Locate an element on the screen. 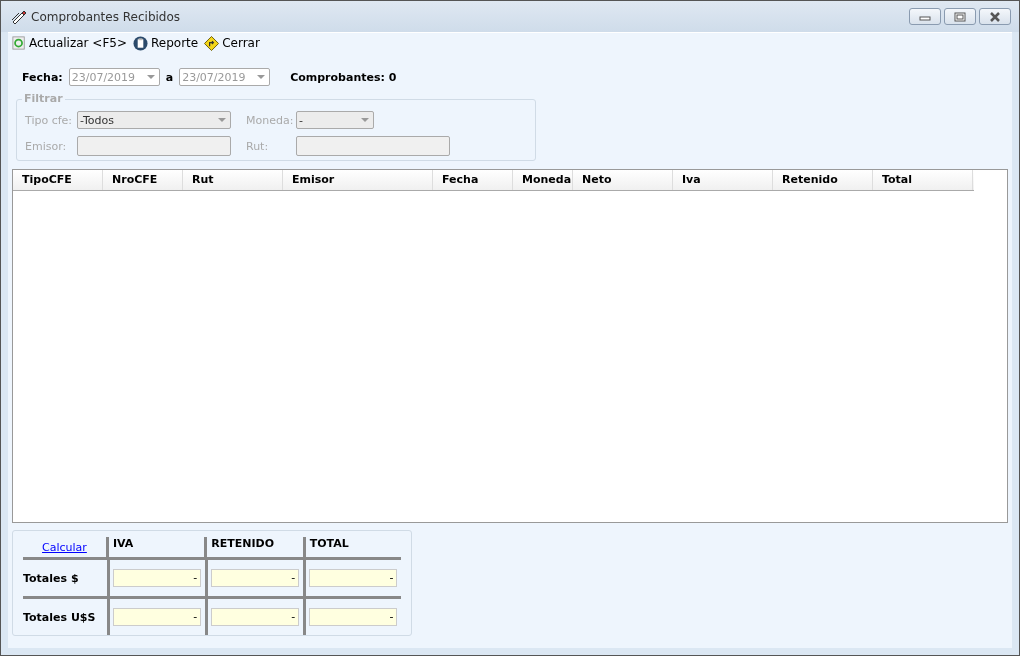 This screenshot has width=1020, height=656. totals-row-label: Totales $ is located at coordinates (66, 578).